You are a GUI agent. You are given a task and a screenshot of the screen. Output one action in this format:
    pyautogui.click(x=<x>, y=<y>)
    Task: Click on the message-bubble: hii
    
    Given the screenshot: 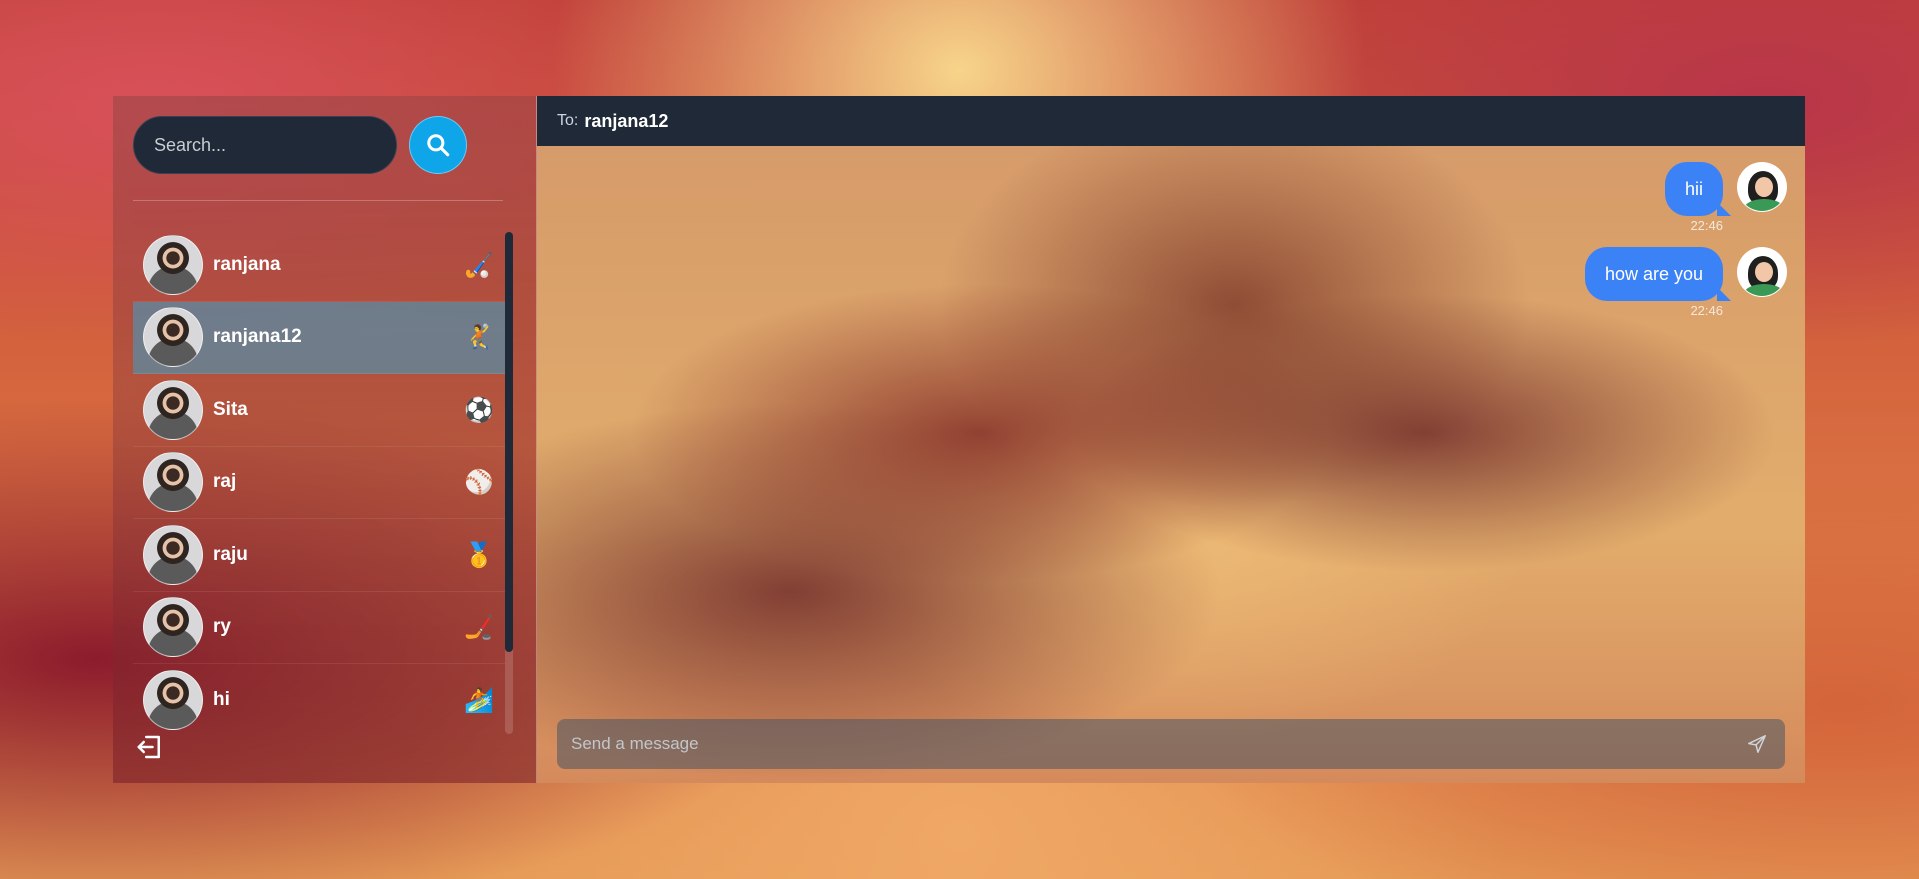 What is the action you would take?
    pyautogui.click(x=1698, y=189)
    